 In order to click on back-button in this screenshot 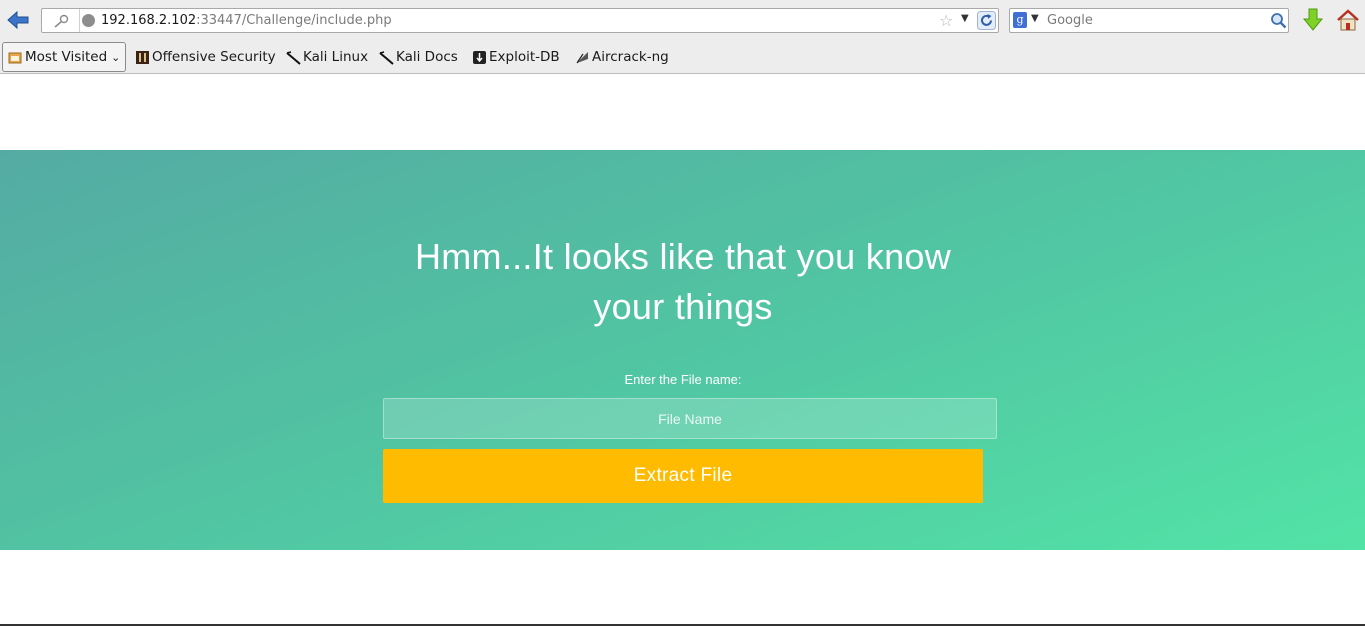, I will do `click(18, 20)`.